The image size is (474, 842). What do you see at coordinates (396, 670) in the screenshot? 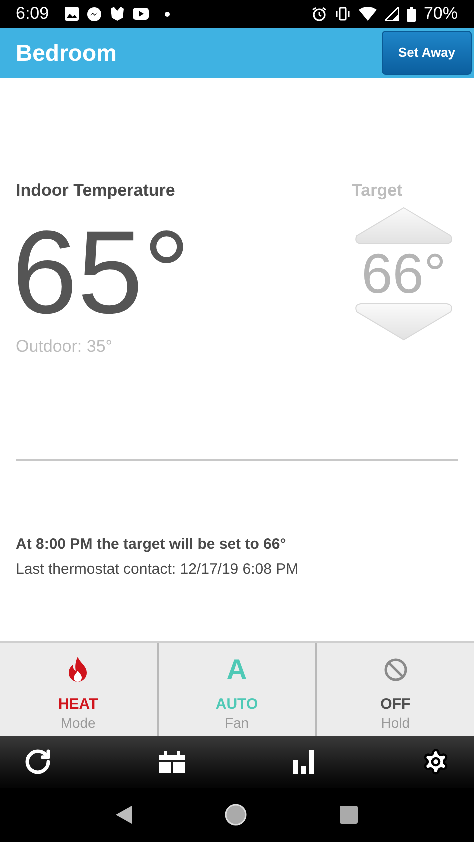
I see `blocked-icon` at bounding box center [396, 670].